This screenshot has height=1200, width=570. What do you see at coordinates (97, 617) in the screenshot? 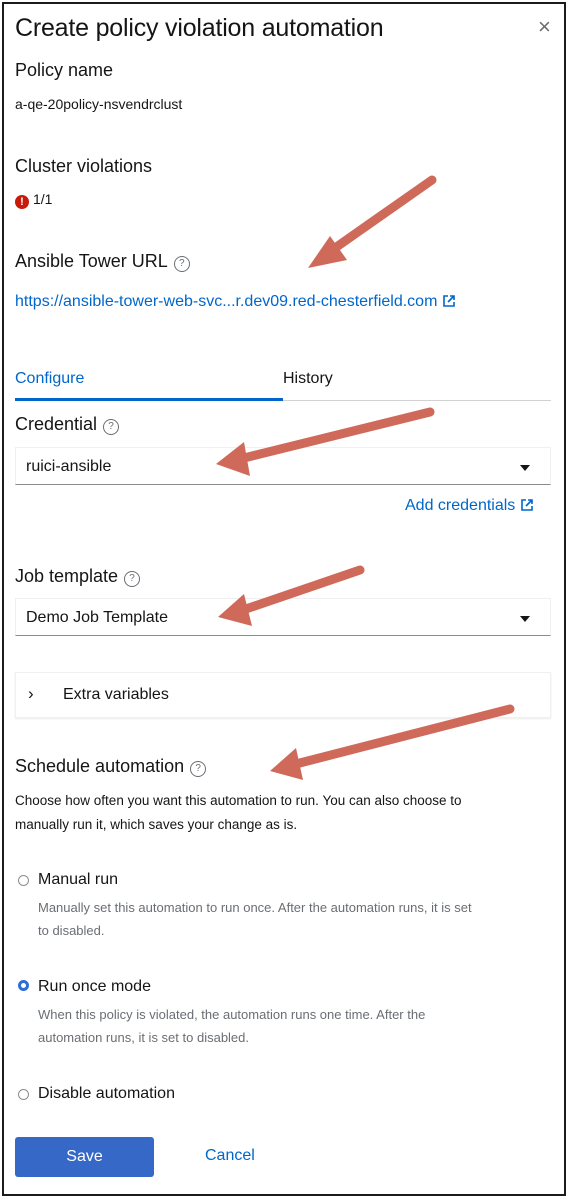
I see `job-template-selected-value: Demo Job Template` at bounding box center [97, 617].